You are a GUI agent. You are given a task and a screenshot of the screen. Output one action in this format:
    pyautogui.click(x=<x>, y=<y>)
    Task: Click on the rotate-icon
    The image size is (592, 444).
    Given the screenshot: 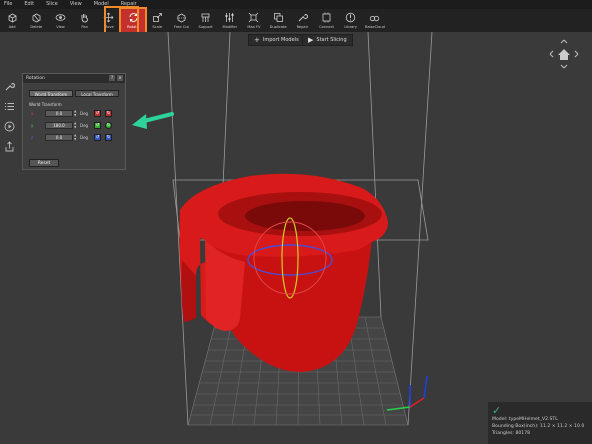 What is the action you would take?
    pyautogui.click(x=133, y=17)
    